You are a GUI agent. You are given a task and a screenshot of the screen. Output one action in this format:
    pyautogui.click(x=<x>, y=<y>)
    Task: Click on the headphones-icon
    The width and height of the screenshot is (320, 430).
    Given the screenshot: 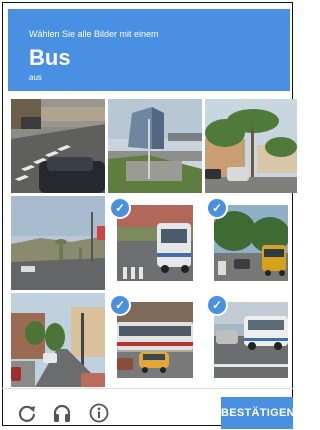 What is the action you would take?
    pyautogui.click(x=62, y=413)
    